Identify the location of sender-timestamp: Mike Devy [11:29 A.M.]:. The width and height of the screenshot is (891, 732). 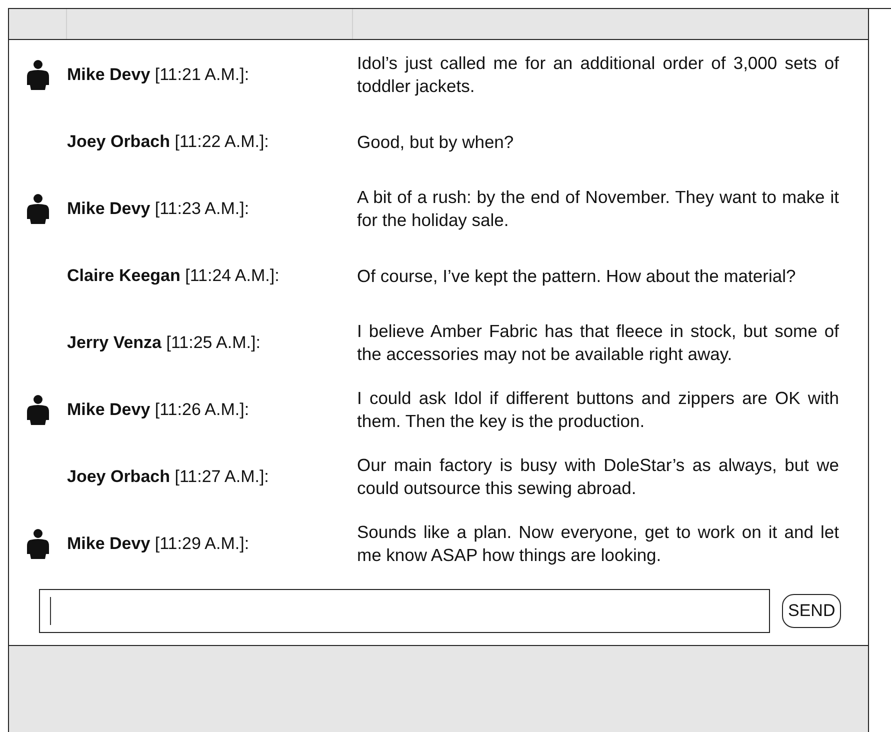
(158, 544).